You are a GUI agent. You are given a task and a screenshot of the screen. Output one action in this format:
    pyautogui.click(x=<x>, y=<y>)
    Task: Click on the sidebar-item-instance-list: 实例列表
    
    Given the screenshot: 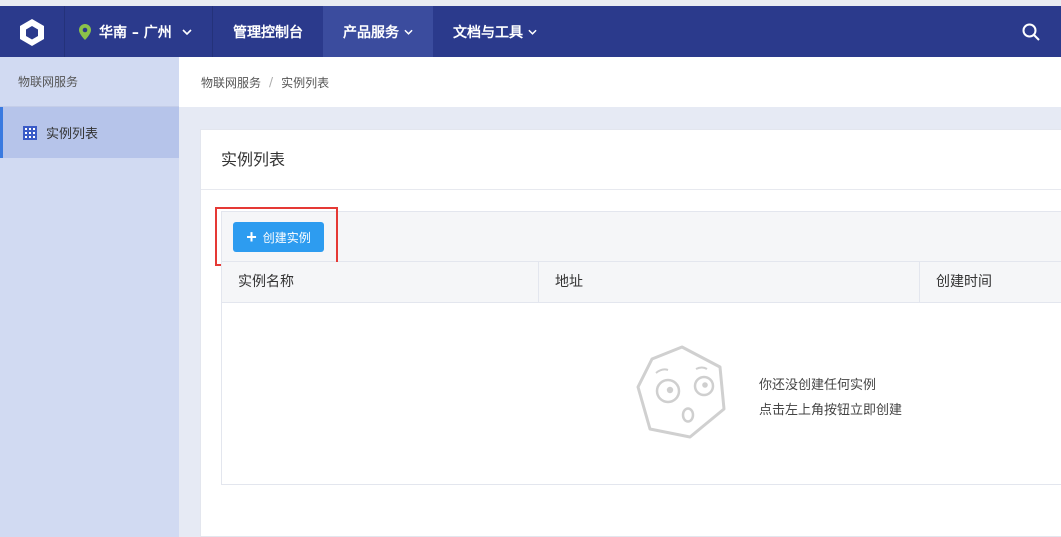 What is the action you would take?
    pyautogui.click(x=89, y=132)
    